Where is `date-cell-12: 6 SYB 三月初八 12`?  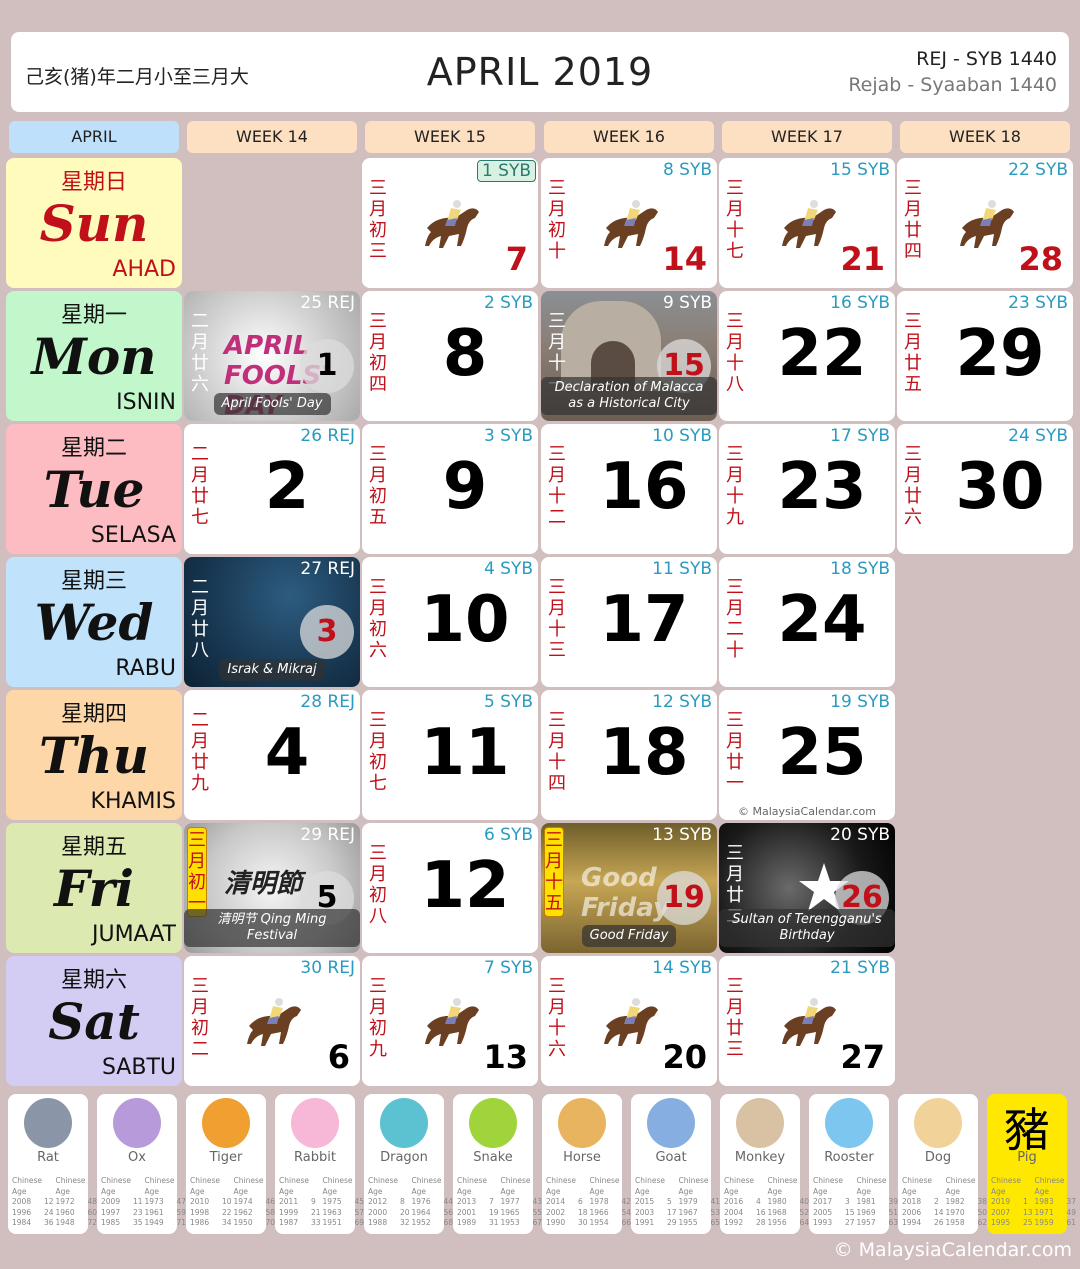
date-cell-12: 6 SYB 三月初八 12 is located at coordinates (450, 888).